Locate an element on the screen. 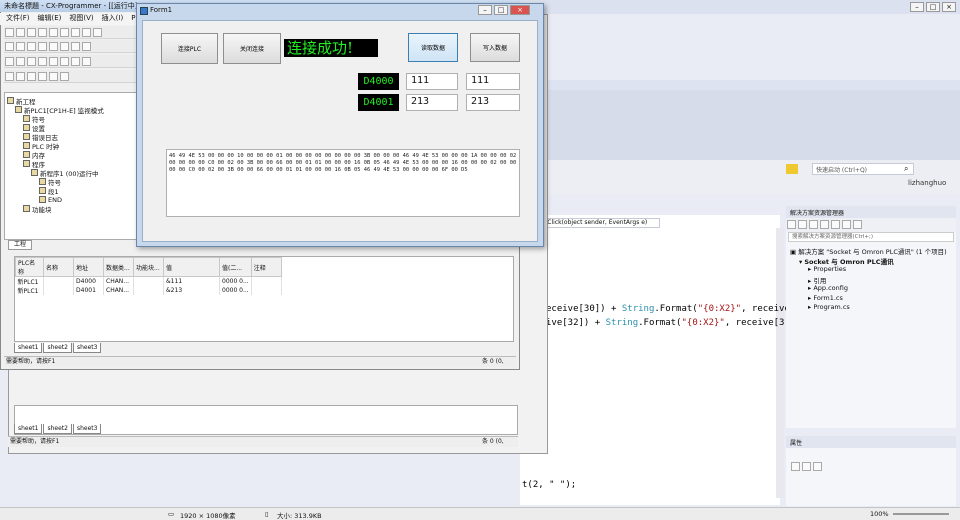 This screenshot has width=960, height=520. user-name: lizhanghuo is located at coordinates (927, 183).